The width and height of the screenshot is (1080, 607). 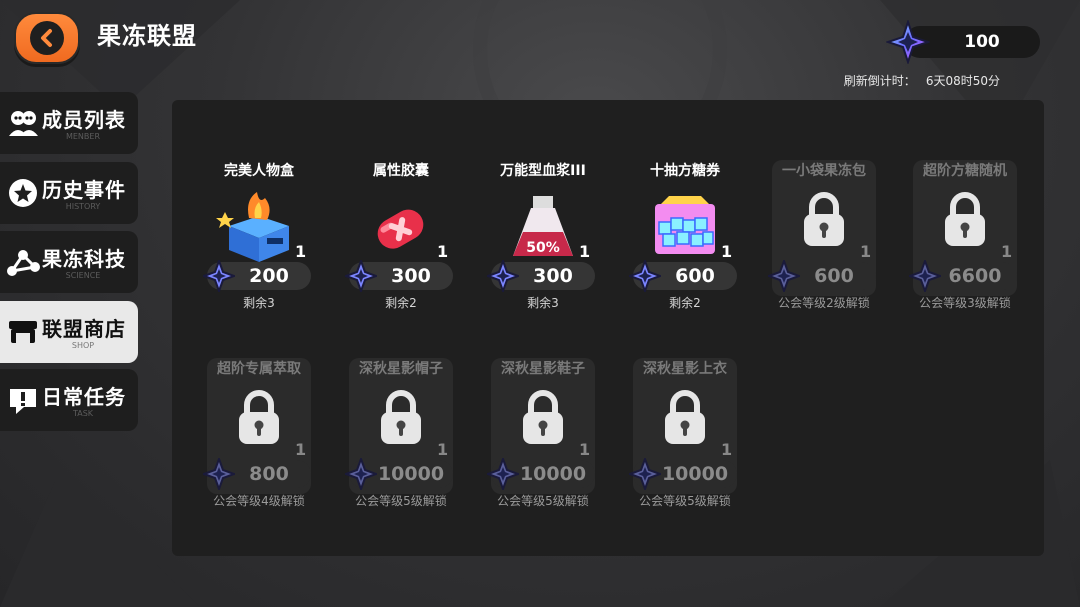 What do you see at coordinates (965, 303) in the screenshot?
I see `item-unlock-note: 公会等级3级解锁` at bounding box center [965, 303].